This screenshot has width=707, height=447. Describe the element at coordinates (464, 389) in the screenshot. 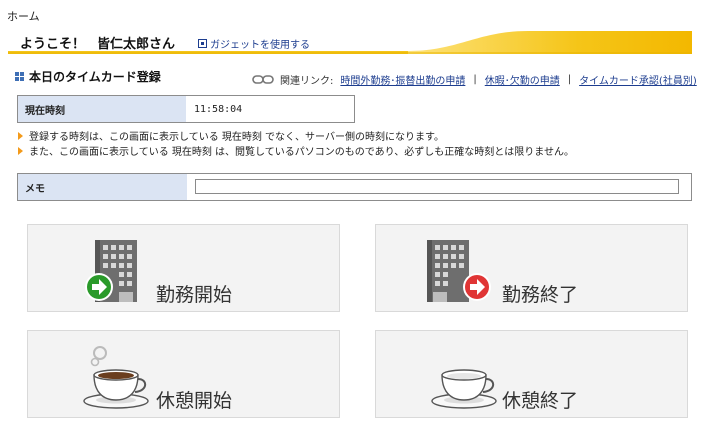

I see `empty-coffee-cup-icon` at that location.